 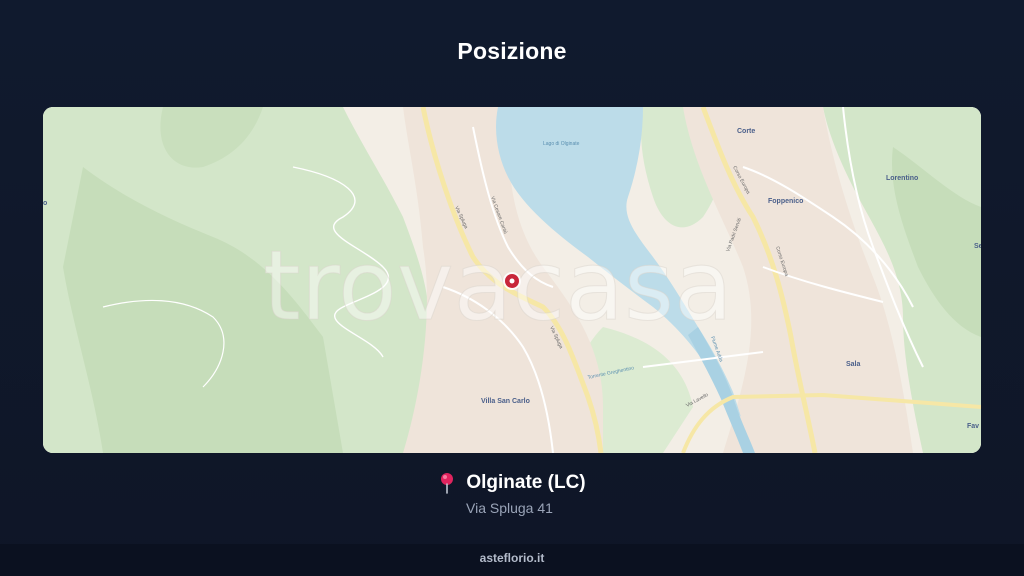 What do you see at coordinates (853, 364) in the screenshot?
I see `label-sala: Sala` at bounding box center [853, 364].